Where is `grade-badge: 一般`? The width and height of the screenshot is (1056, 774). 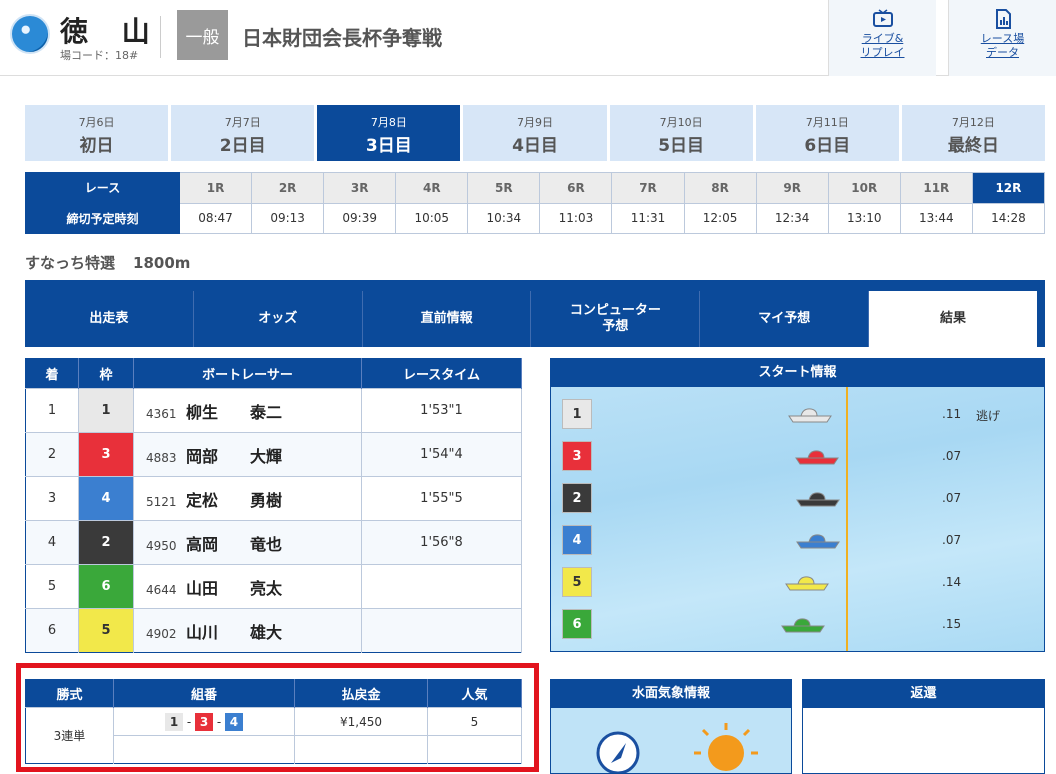
grade-badge: 一般 is located at coordinates (202, 35).